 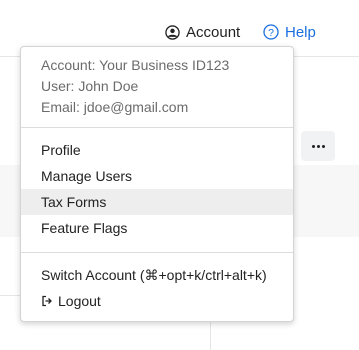 What do you see at coordinates (157, 301) in the screenshot?
I see `menu-item-logout: Logout` at bounding box center [157, 301].